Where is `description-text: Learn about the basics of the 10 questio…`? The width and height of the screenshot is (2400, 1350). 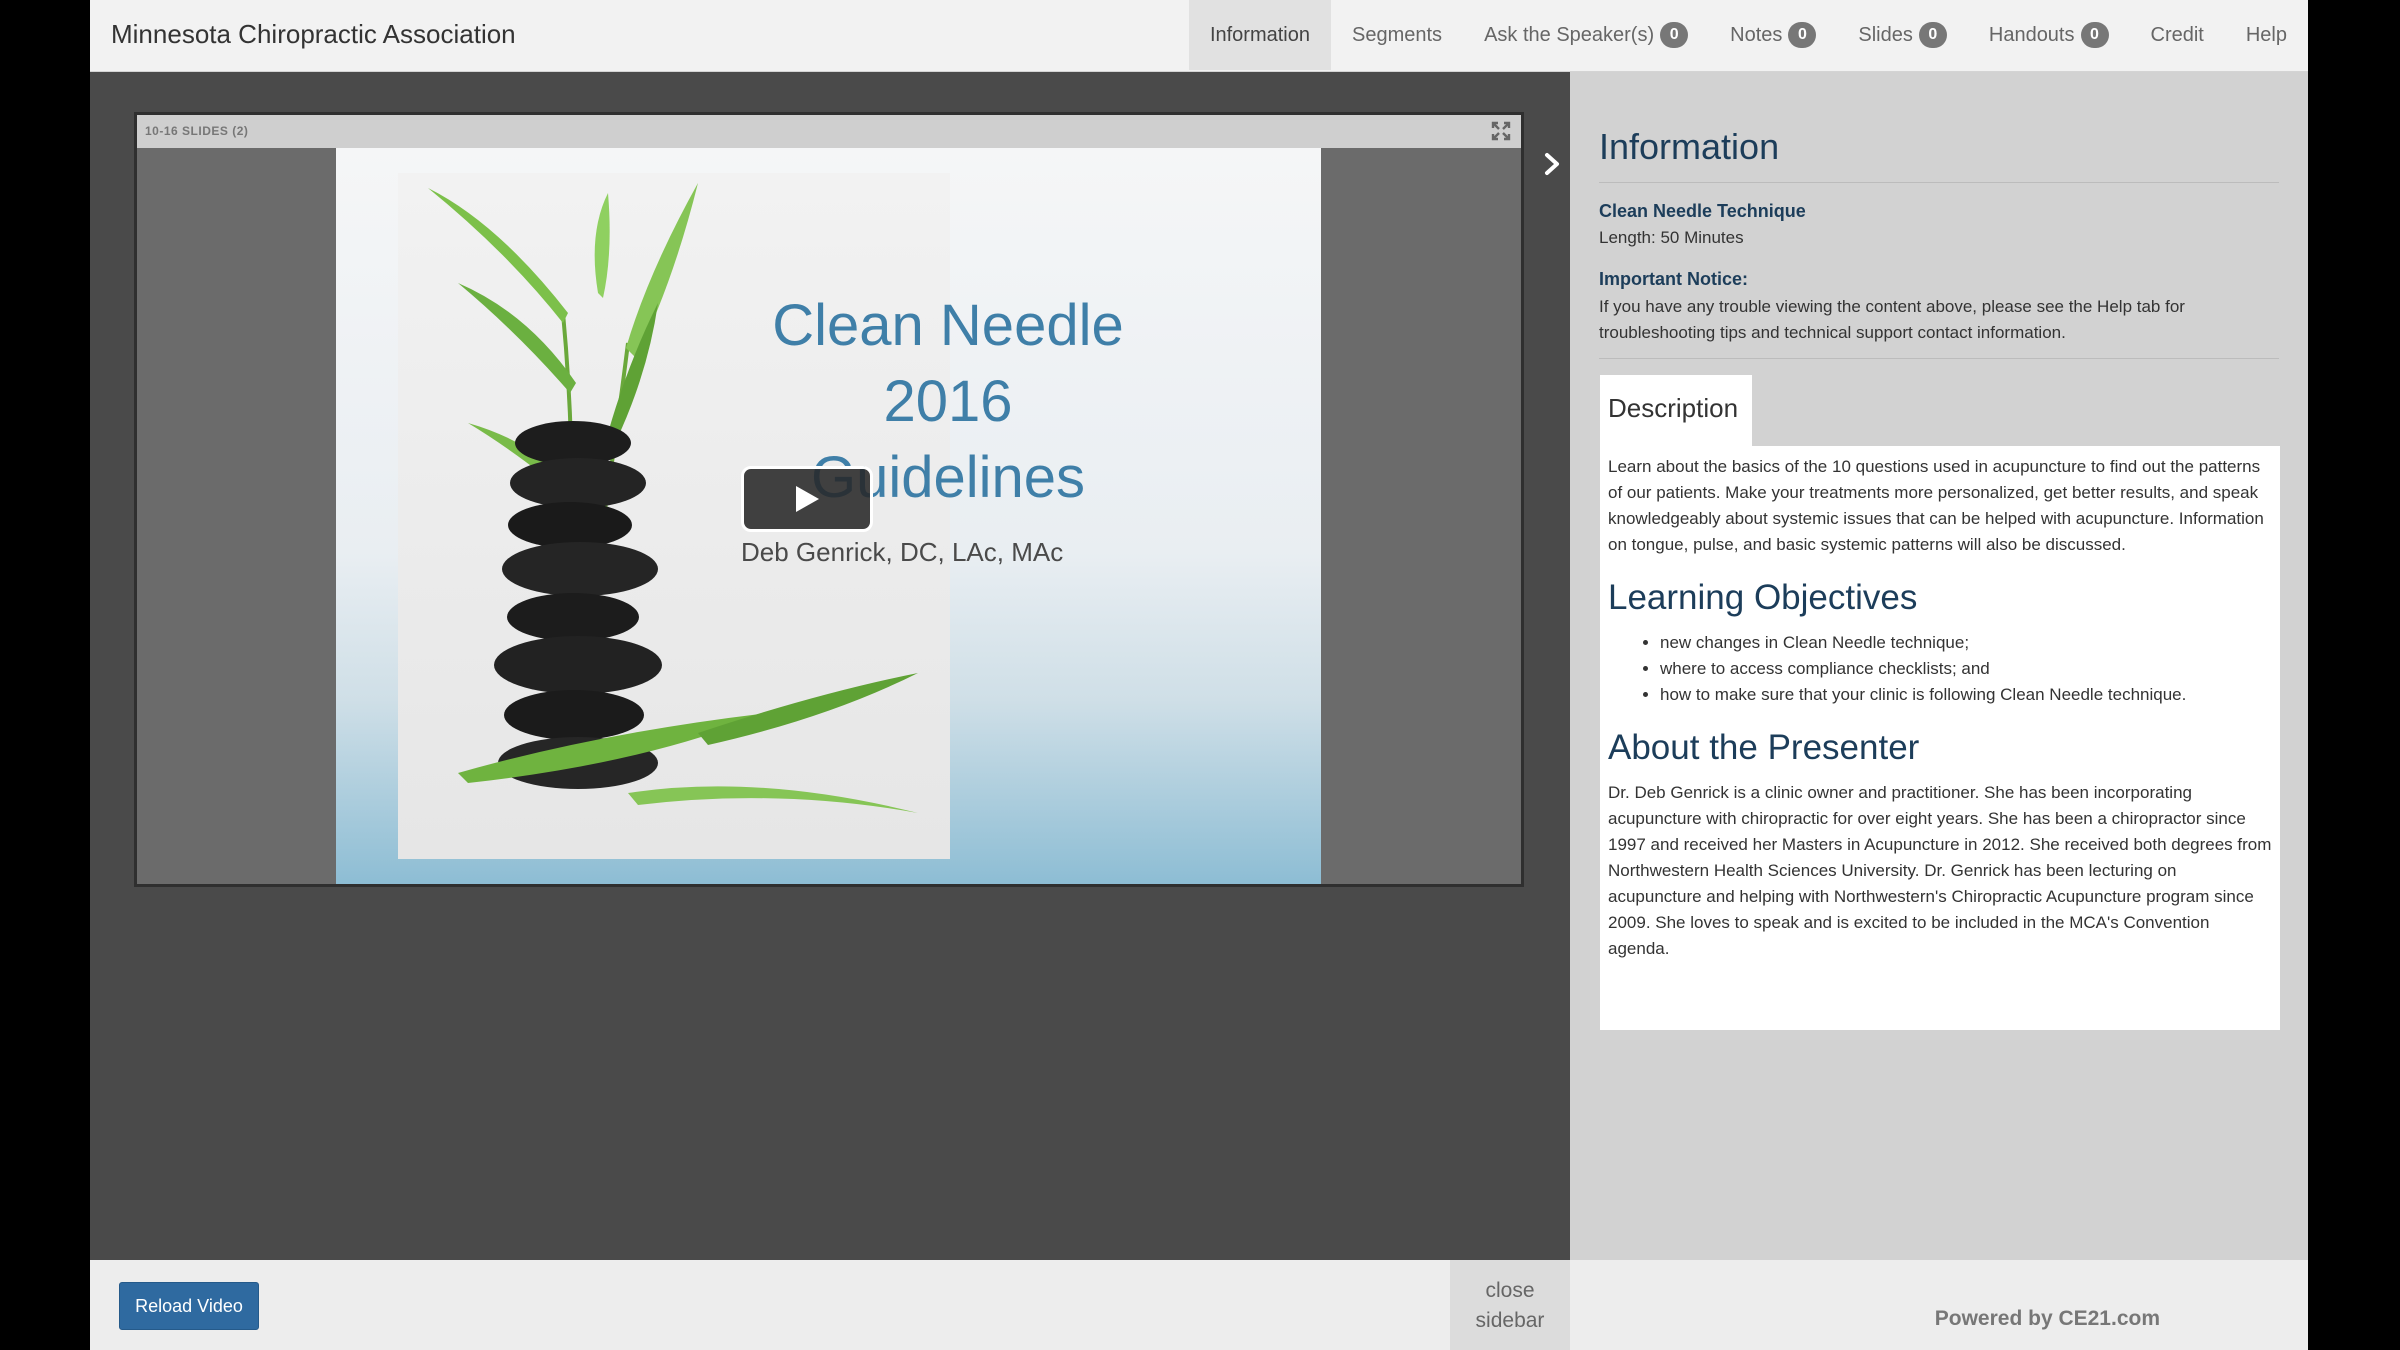 description-text: Learn about the basics of the 10 questio… is located at coordinates (1936, 505).